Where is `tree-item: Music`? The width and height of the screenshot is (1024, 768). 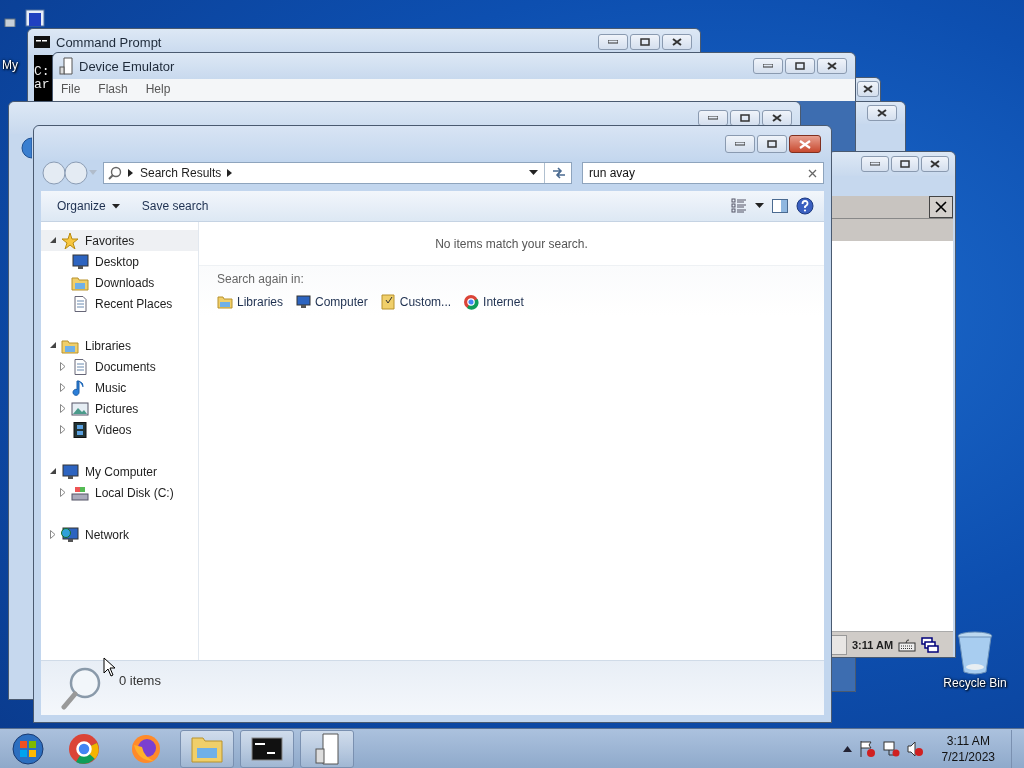
tree-item: Music is located at coordinates (119, 387).